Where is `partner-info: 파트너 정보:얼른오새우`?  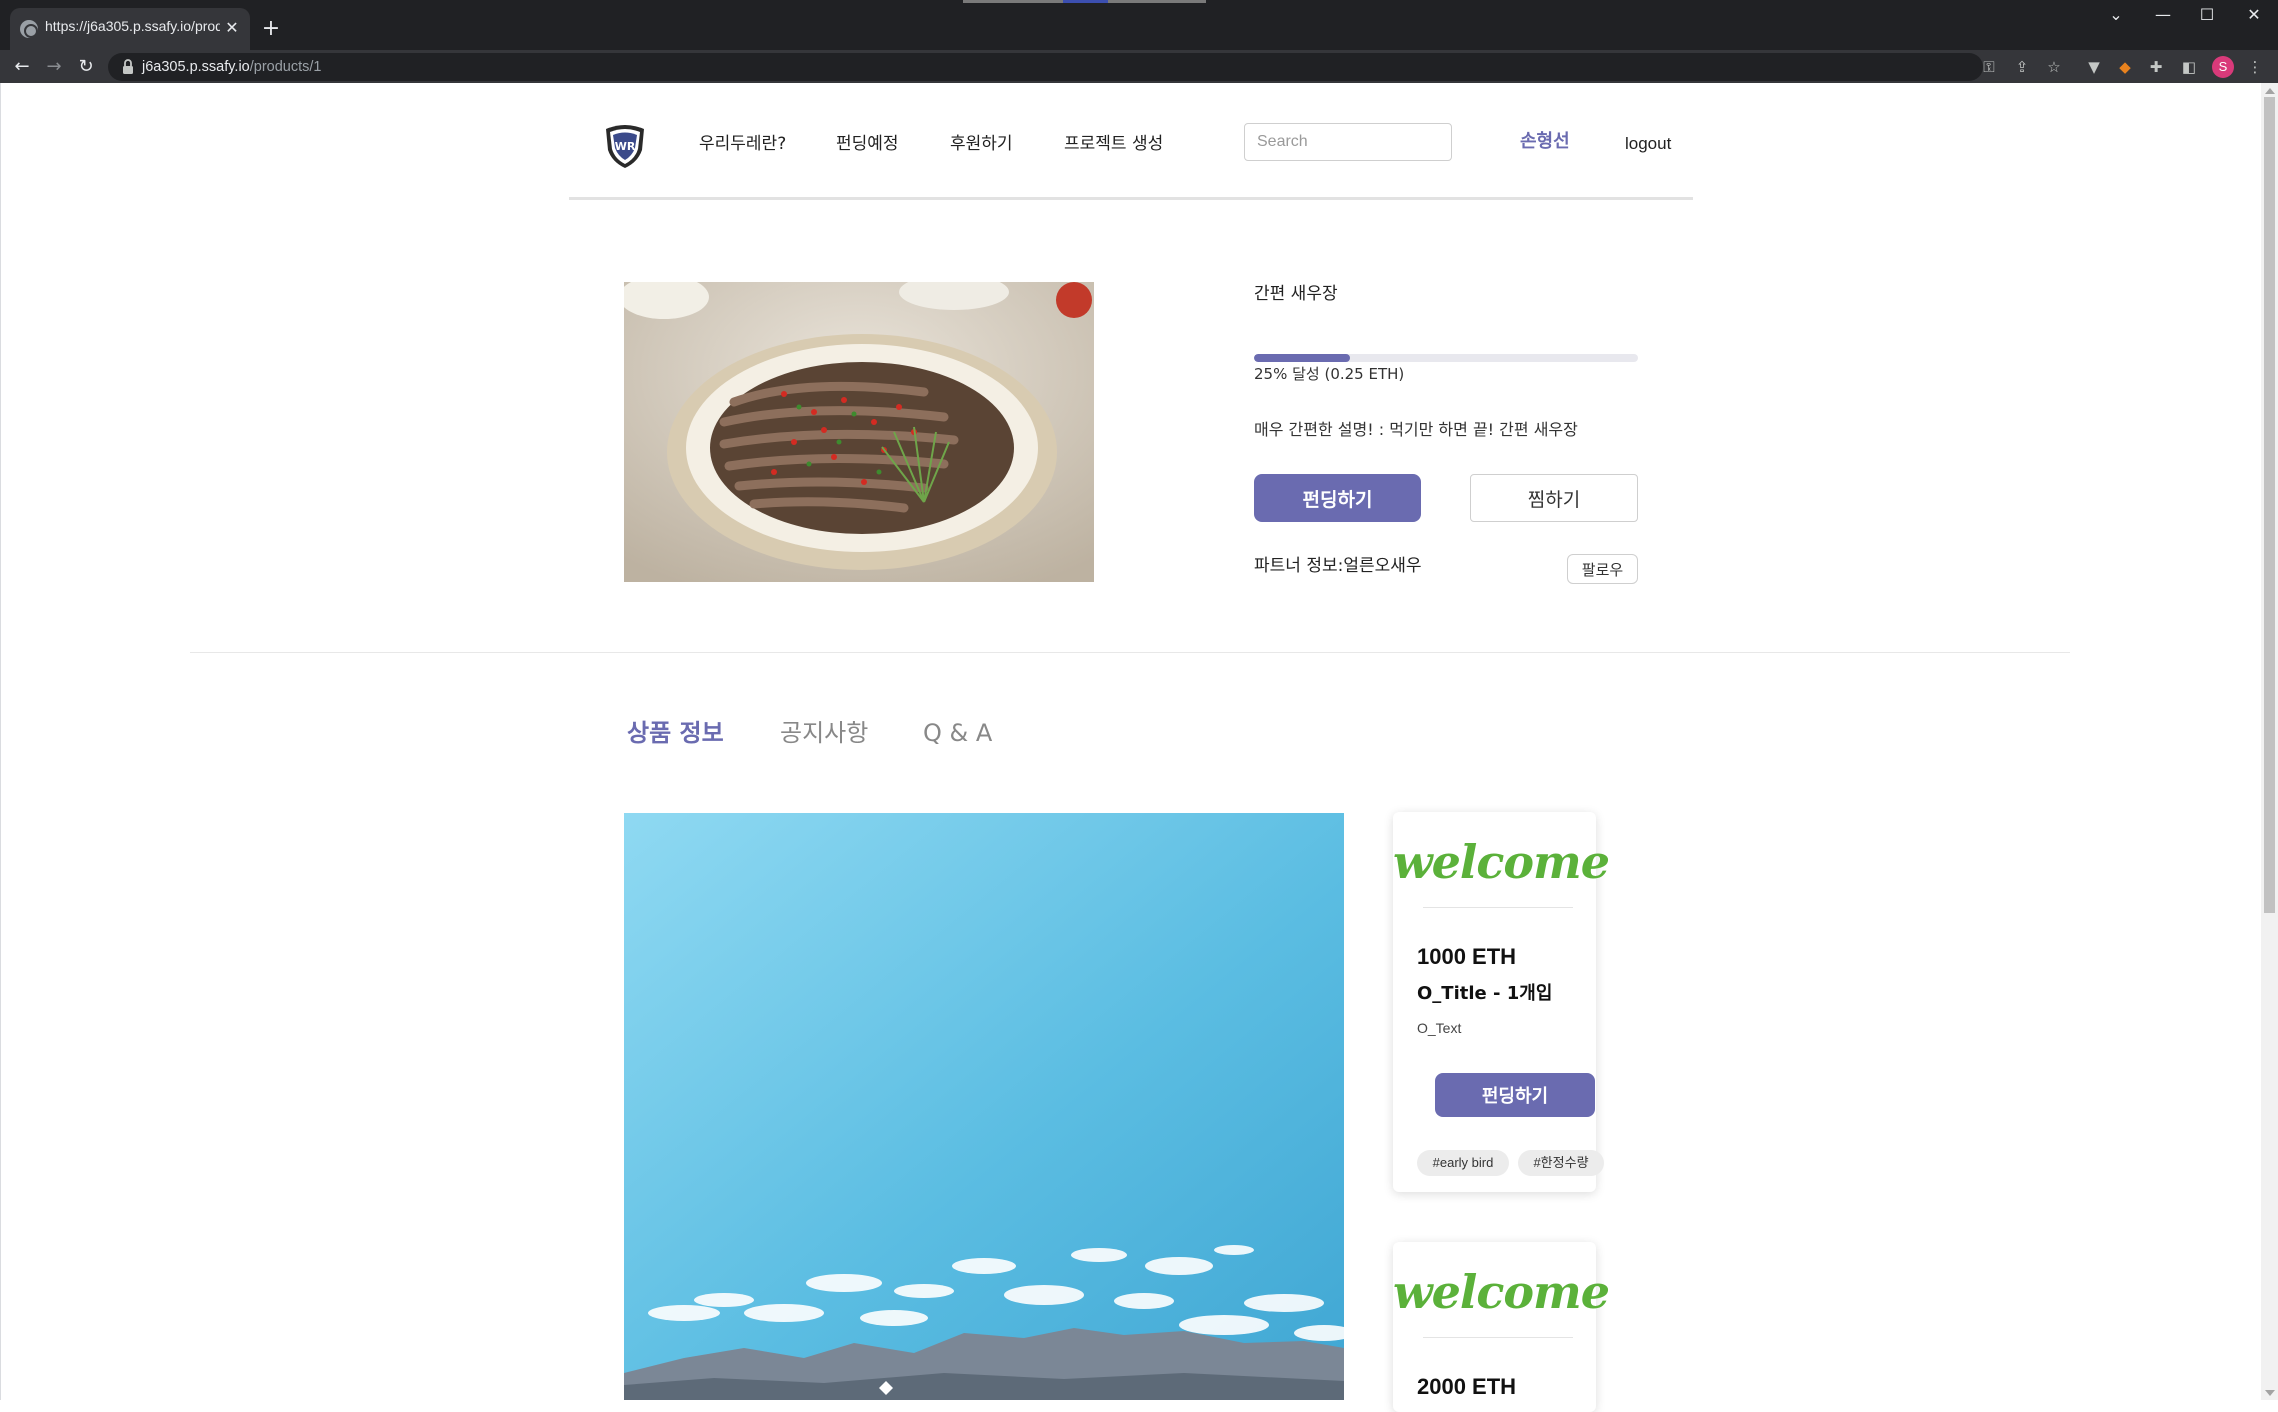 partner-info: 파트너 정보:얼른오새우 is located at coordinates (1338, 566).